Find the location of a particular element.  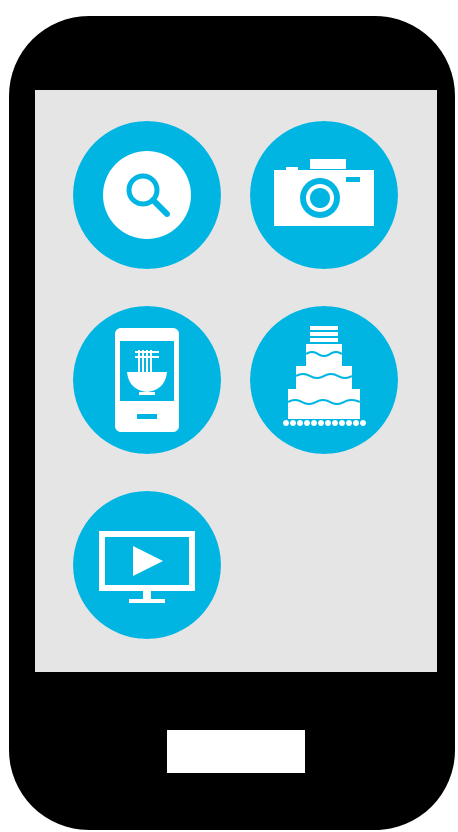

cake-app-button is located at coordinates (324, 380).